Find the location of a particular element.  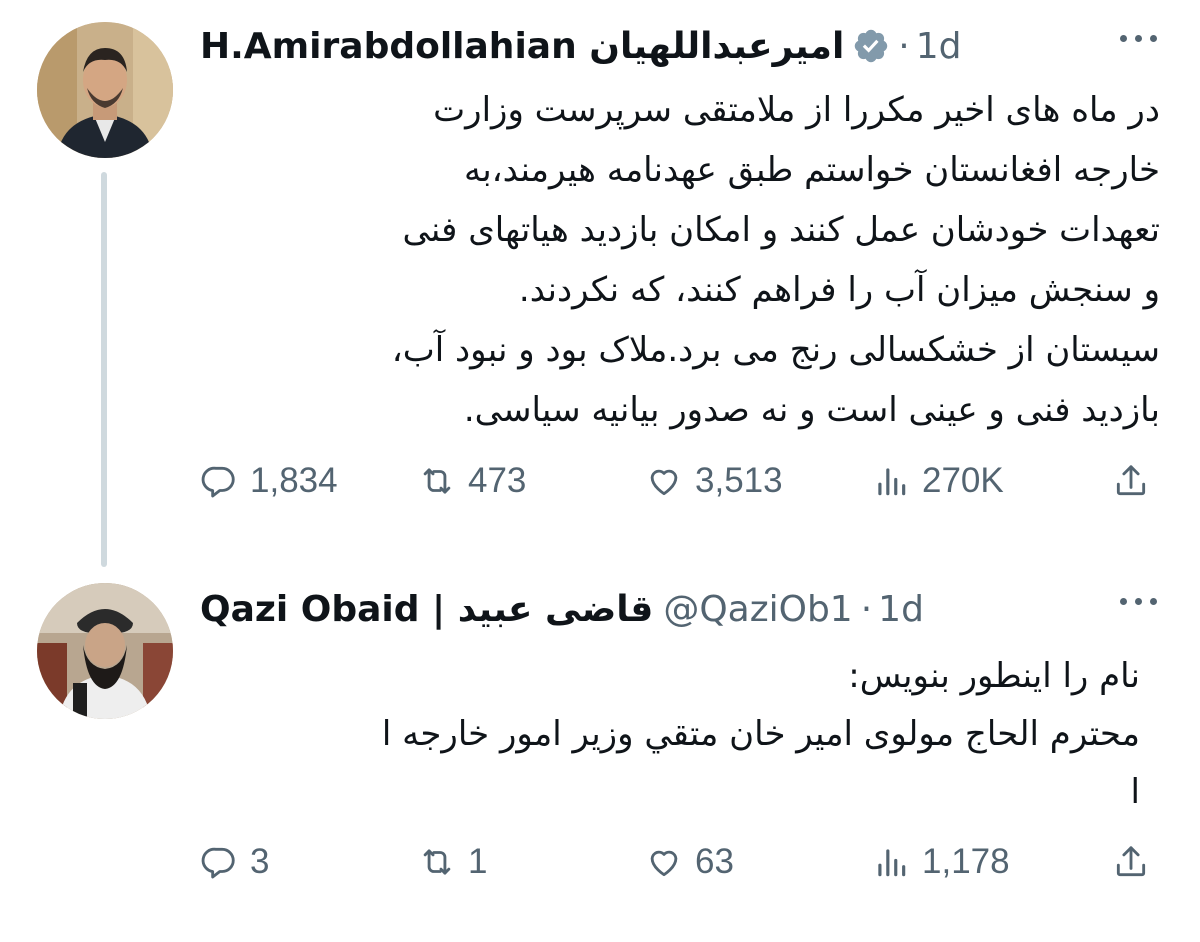

reply-button: 3 is located at coordinates (234, 862).